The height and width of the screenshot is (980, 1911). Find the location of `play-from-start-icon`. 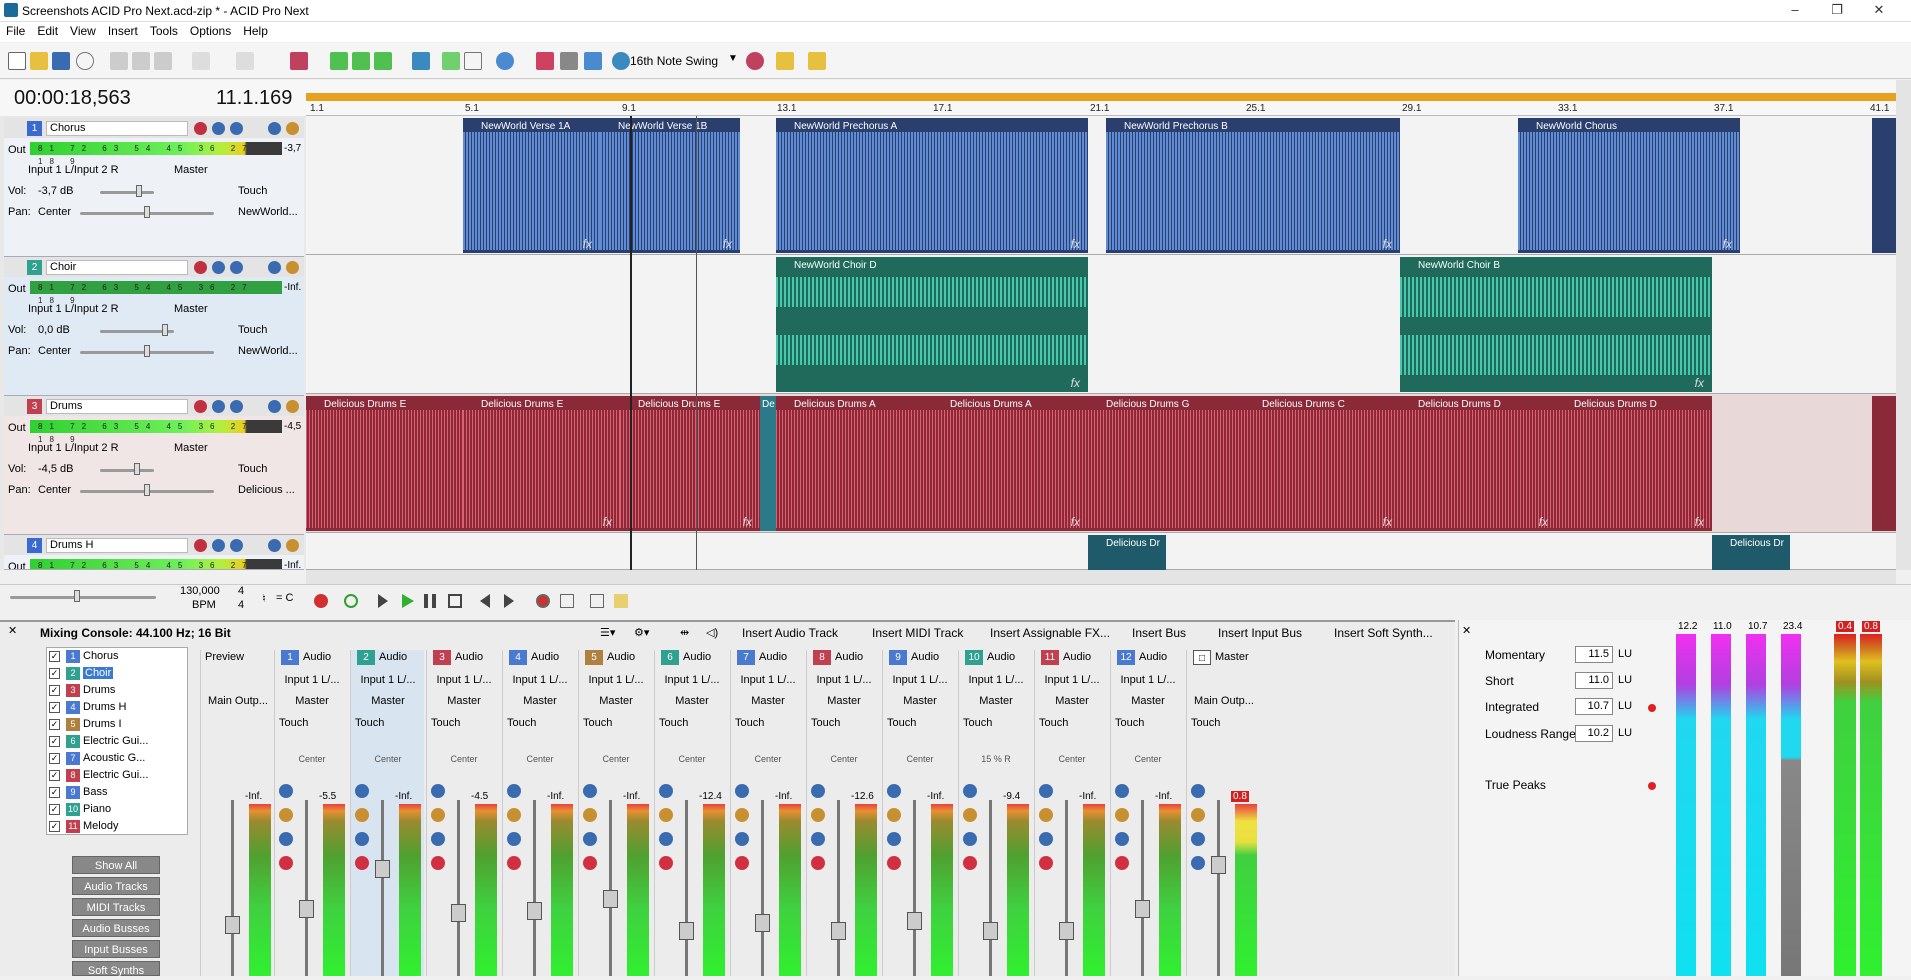

play-from-start-icon is located at coordinates (383, 601).